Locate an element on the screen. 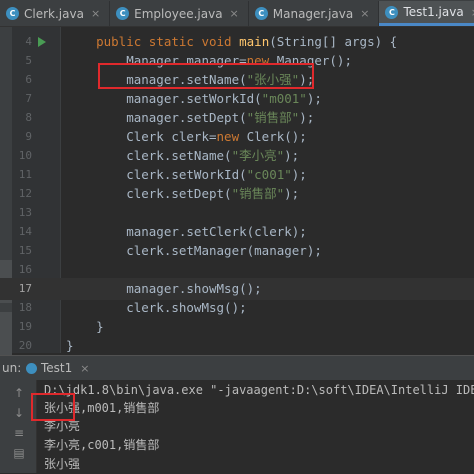 This screenshot has height=474, width=474. tab-employee-java: C Employee.java × is located at coordinates (179, 13).